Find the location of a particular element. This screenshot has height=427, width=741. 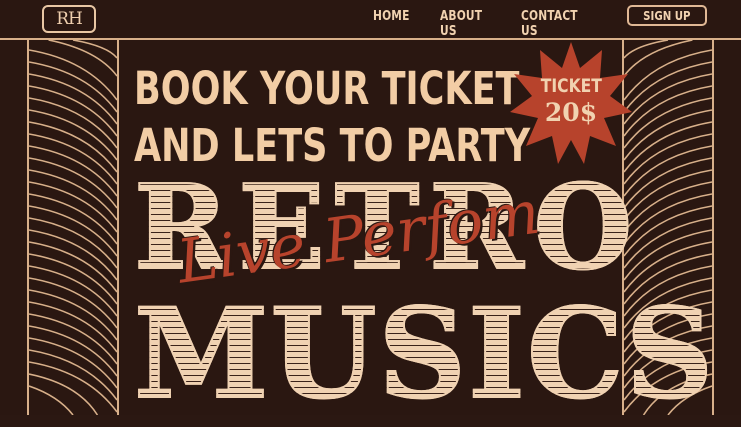

nav-about-link: ABOUT US is located at coordinates (461, 24).